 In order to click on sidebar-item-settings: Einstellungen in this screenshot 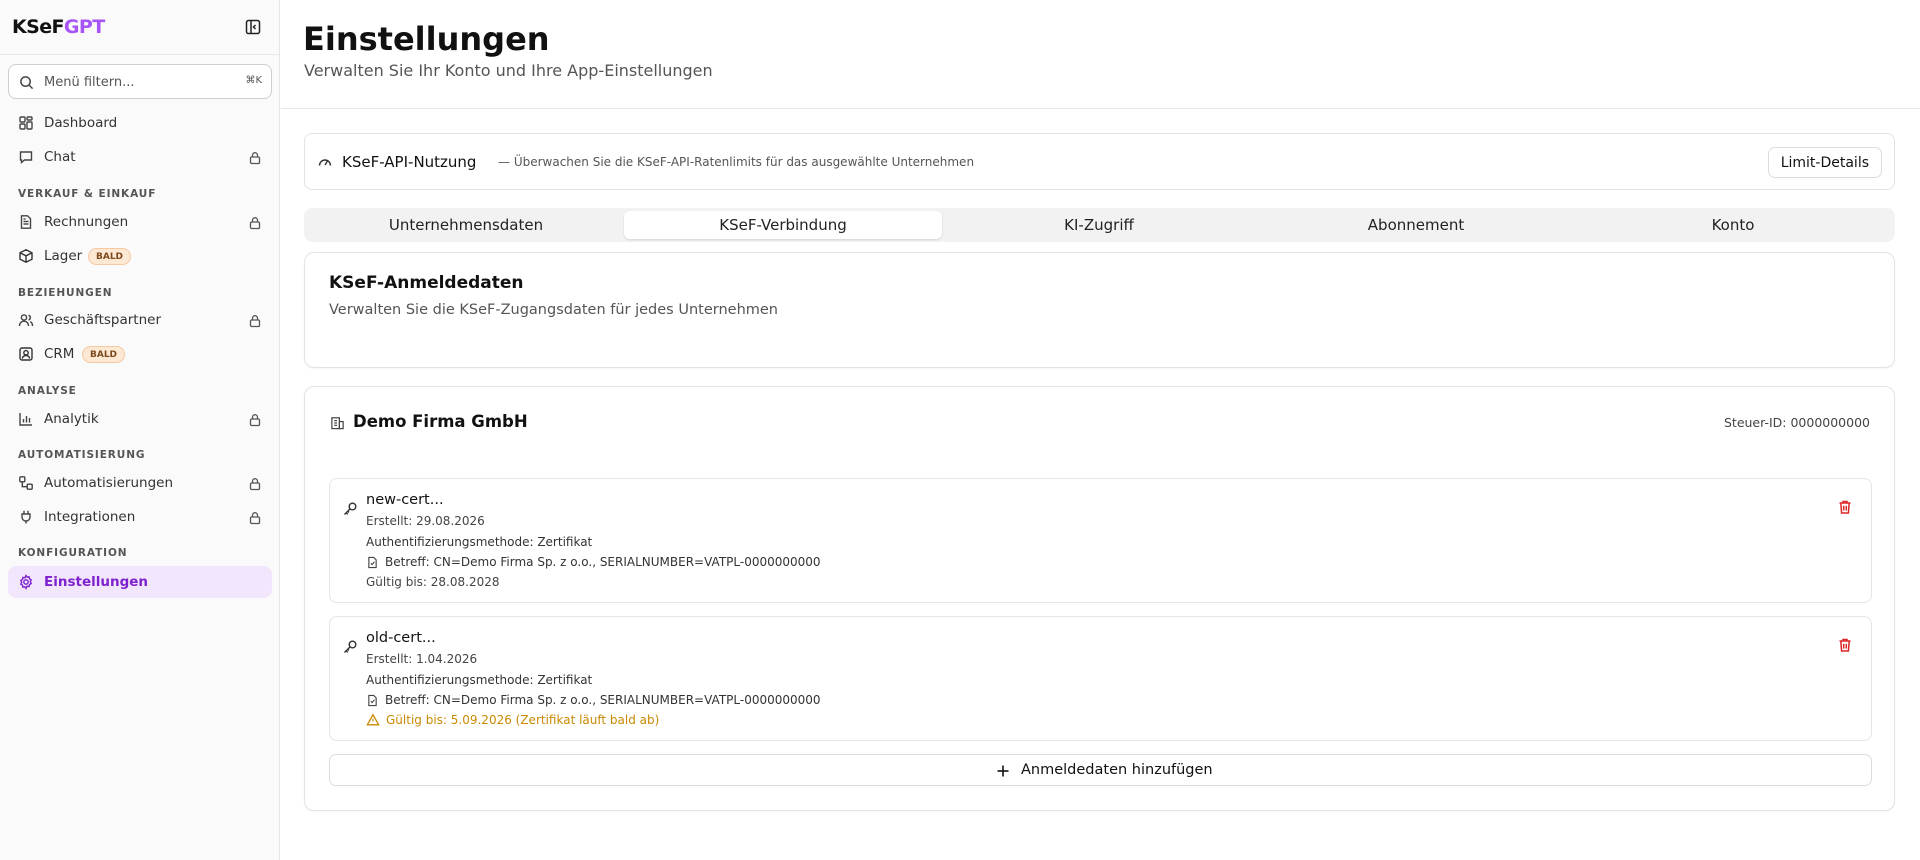, I will do `click(140, 582)`.